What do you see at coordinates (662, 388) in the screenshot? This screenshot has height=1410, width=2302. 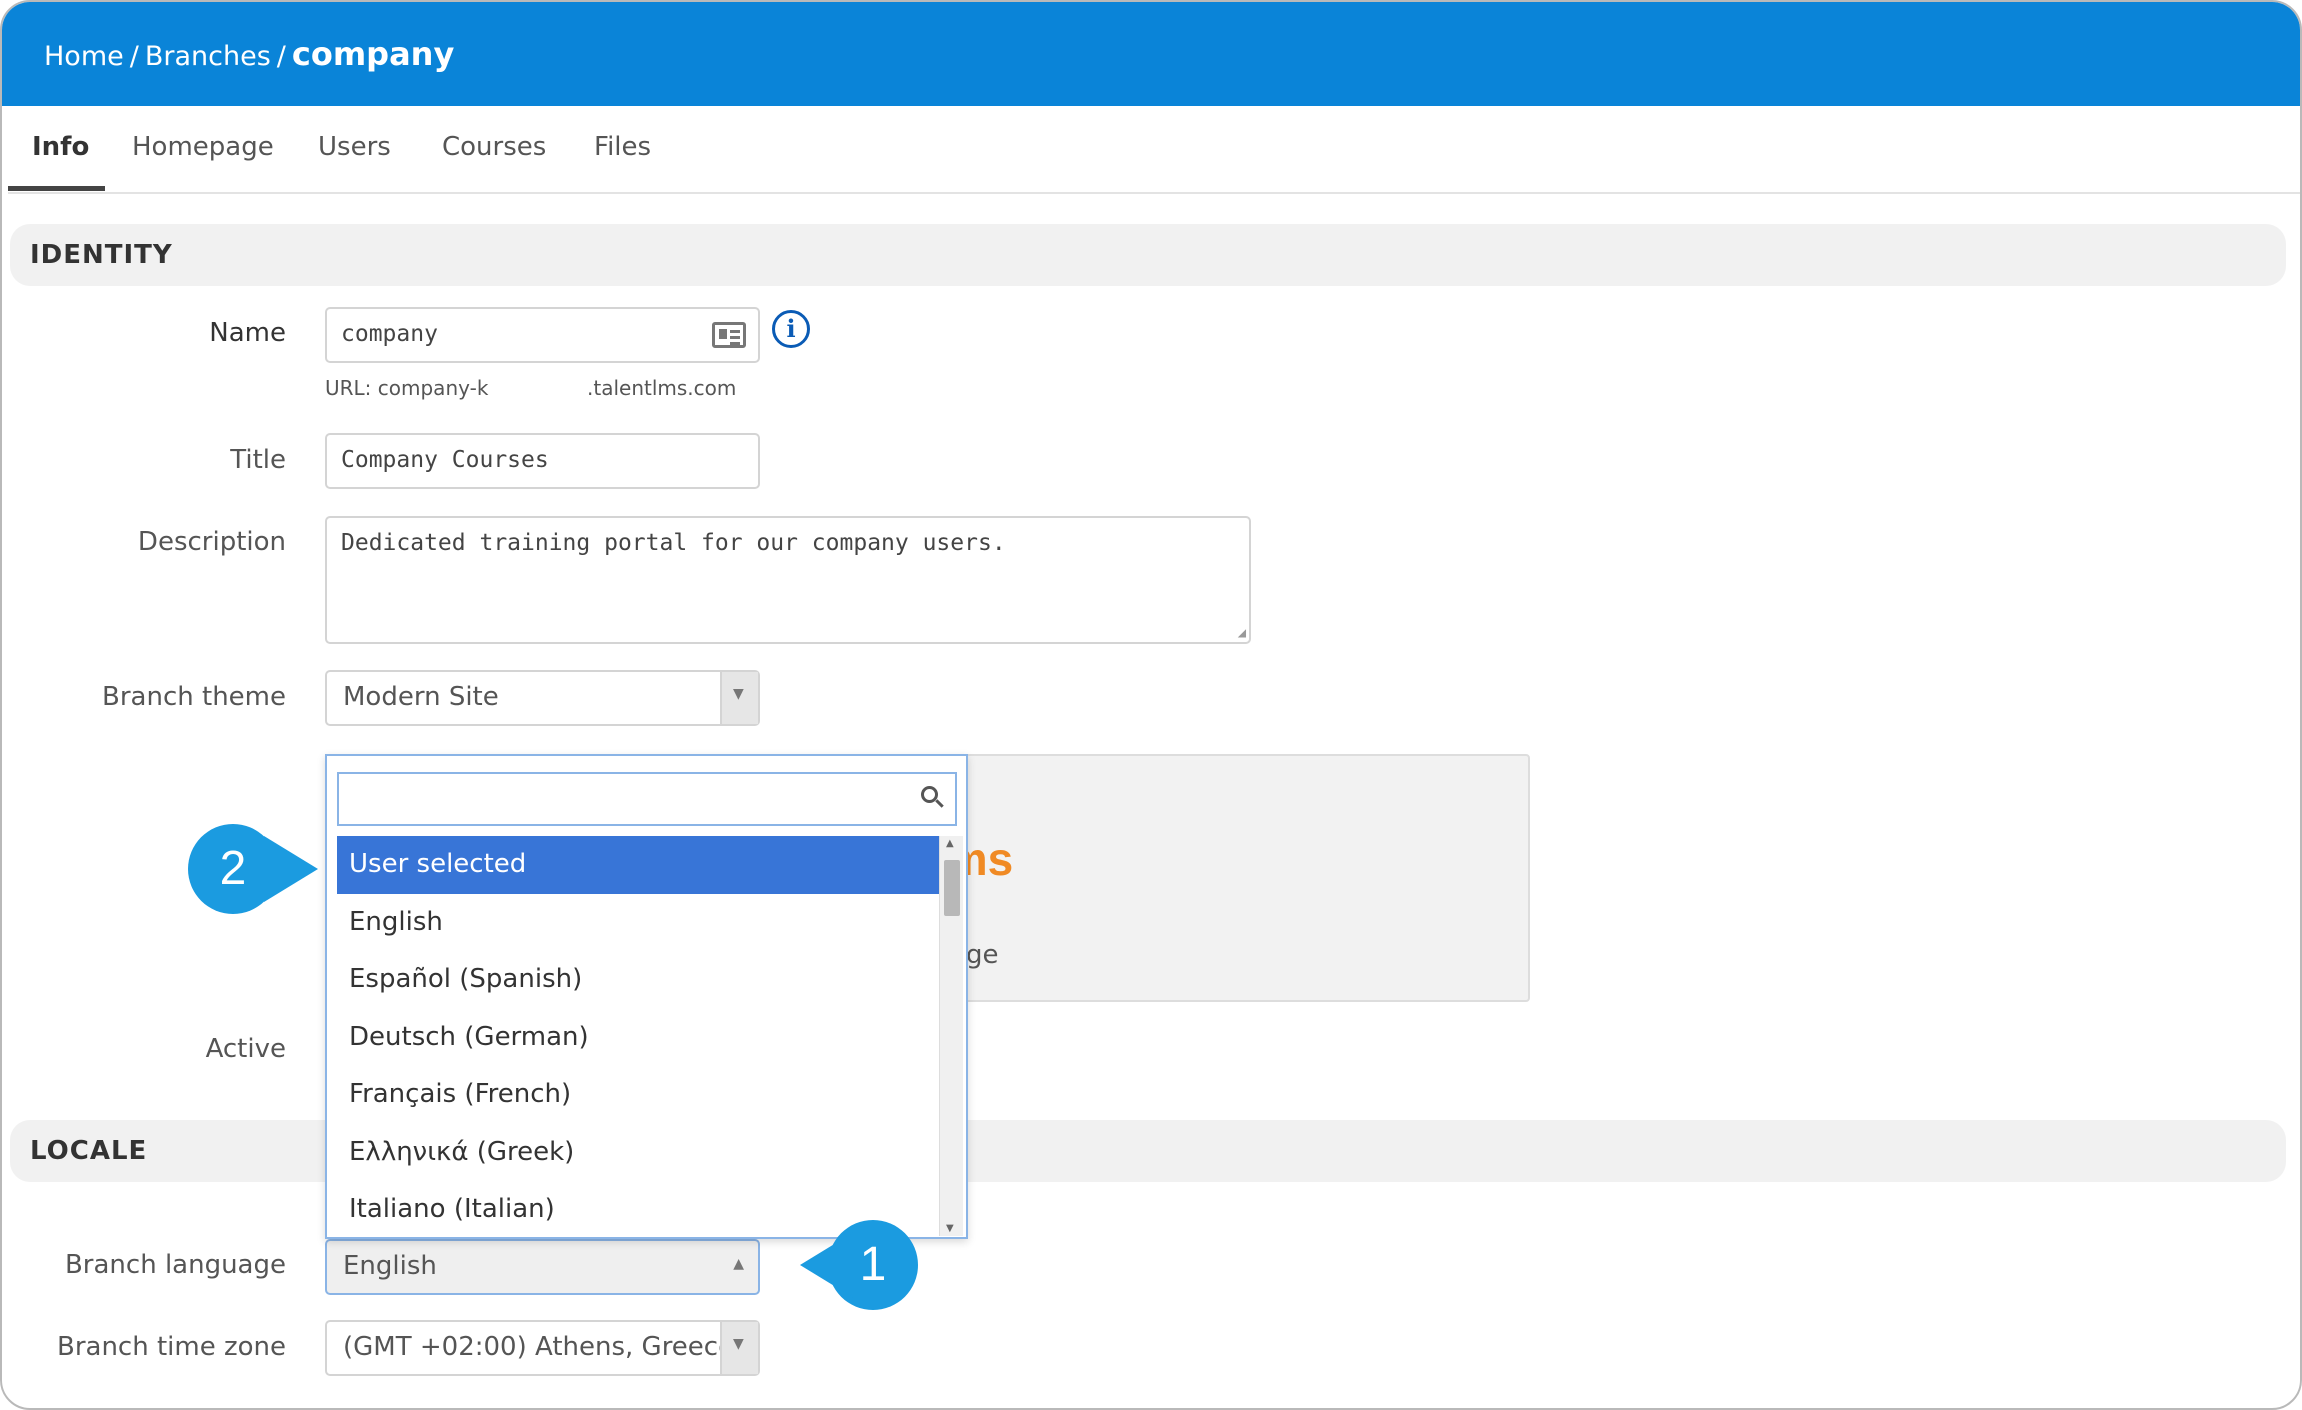 I see `url-suffix: .talentlms.com` at bounding box center [662, 388].